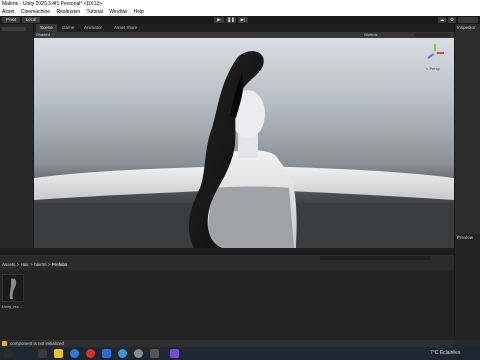  Describe the element at coordinates (467, 129) in the screenshot. I see `inspector-panel: Inspector` at that location.